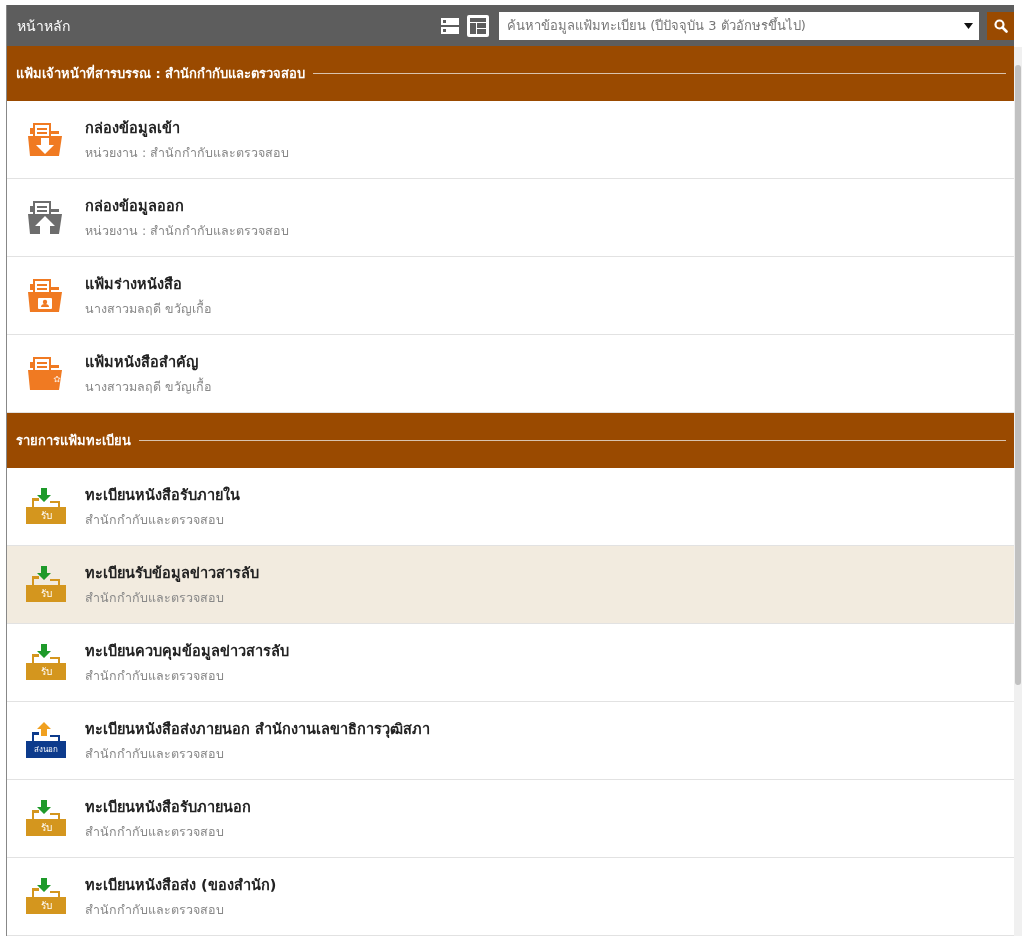  Describe the element at coordinates (168, 807) in the screenshot. I see `item-title: ทะเบียนหนังสือรับภายนอก` at that location.